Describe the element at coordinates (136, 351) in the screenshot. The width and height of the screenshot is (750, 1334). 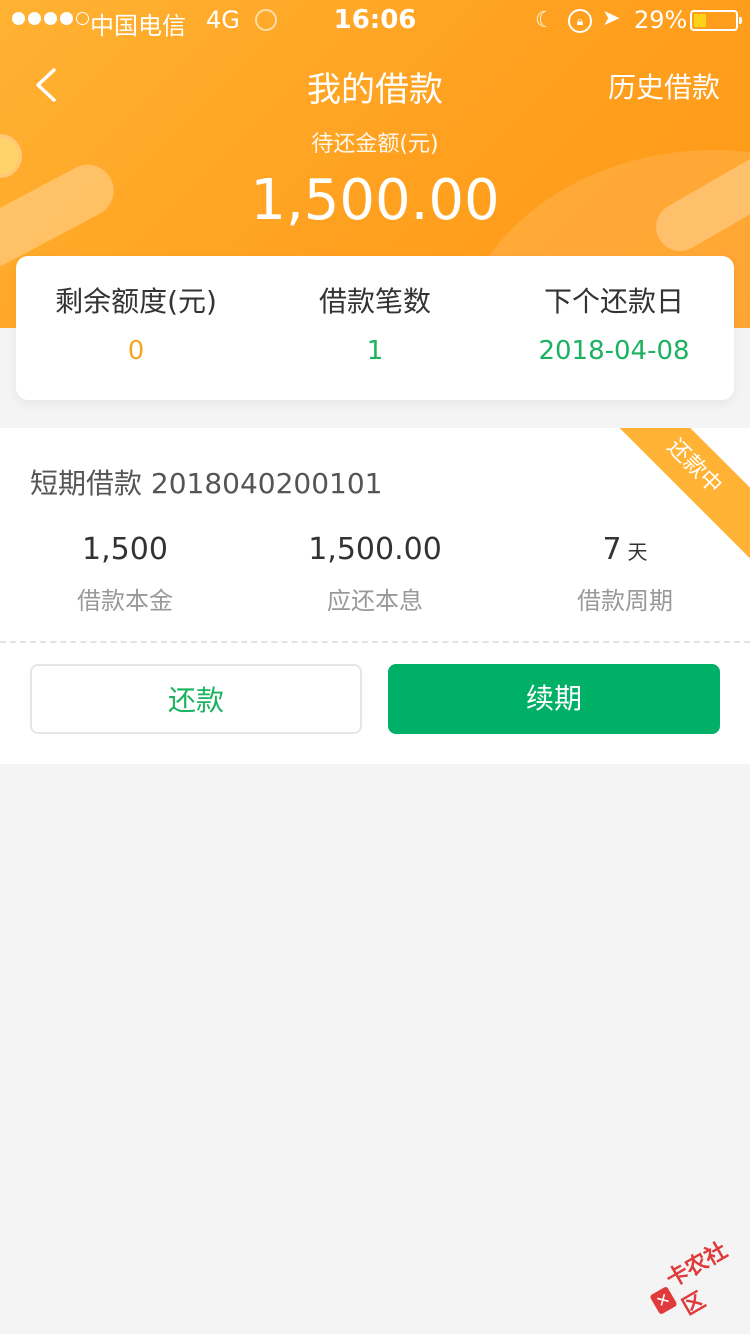
I see `remaining-quota-value: 0` at that location.